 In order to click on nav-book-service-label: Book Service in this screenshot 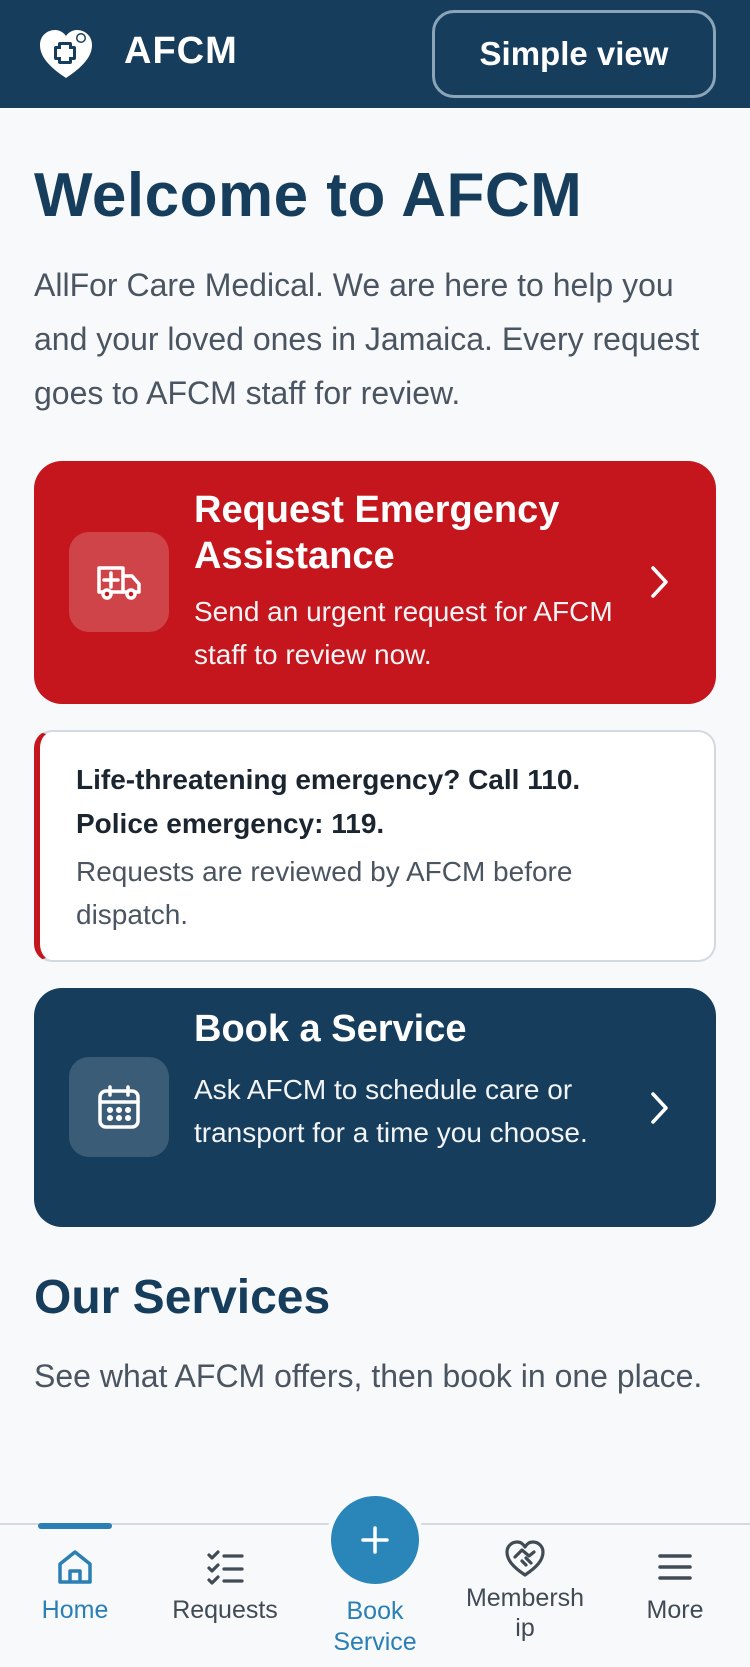, I will do `click(375, 1627)`.